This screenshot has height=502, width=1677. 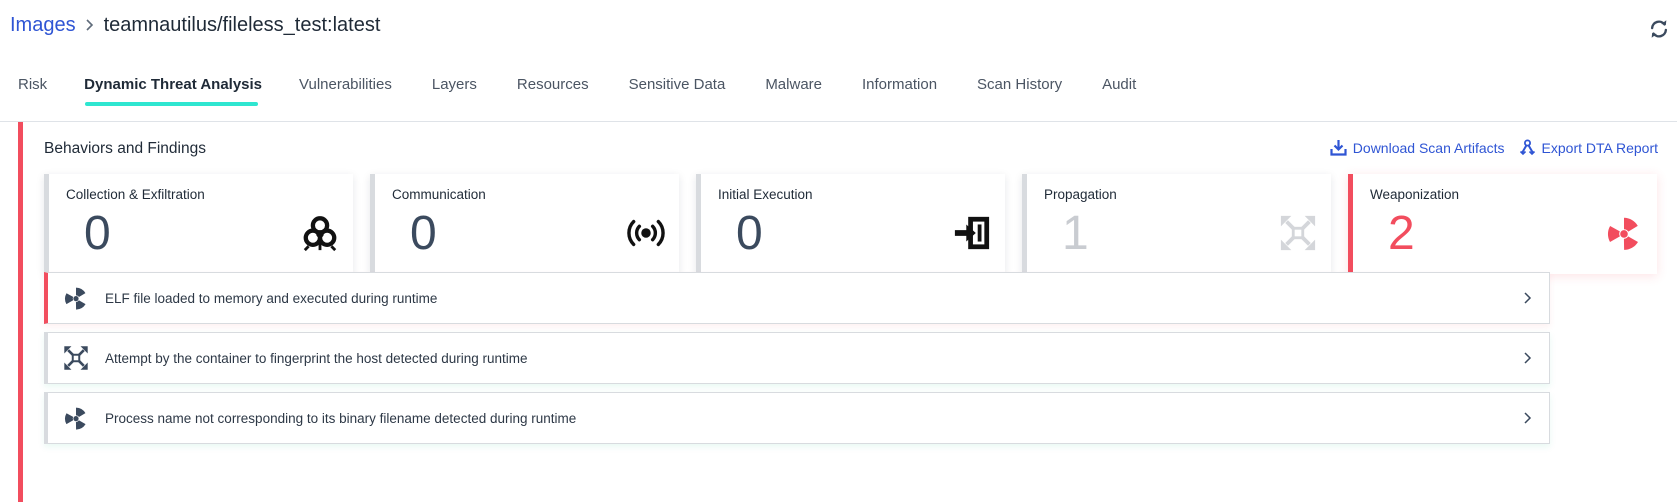 What do you see at coordinates (1075, 233) in the screenshot?
I see `card-count: 1` at bounding box center [1075, 233].